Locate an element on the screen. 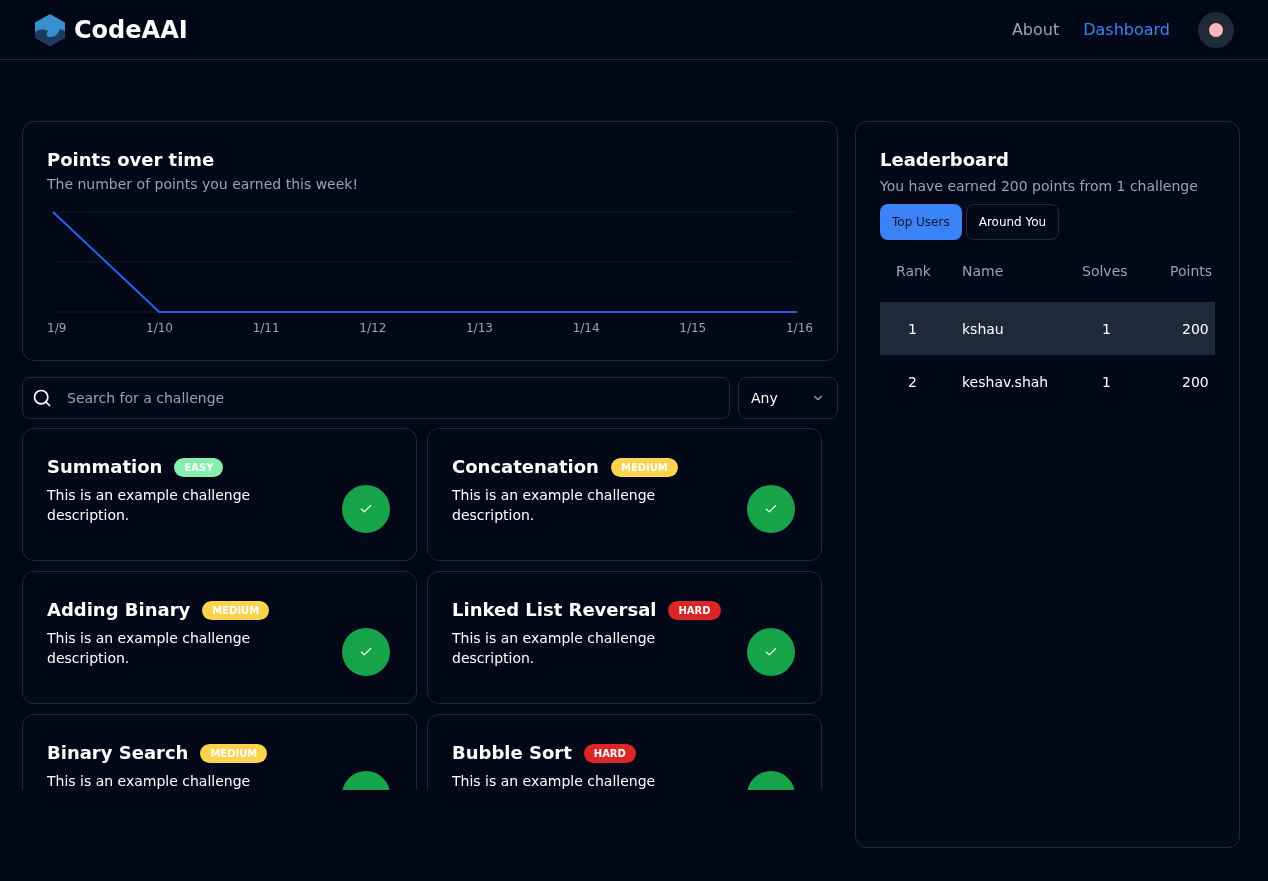  axis-label: 1/11 is located at coordinates (266, 328).